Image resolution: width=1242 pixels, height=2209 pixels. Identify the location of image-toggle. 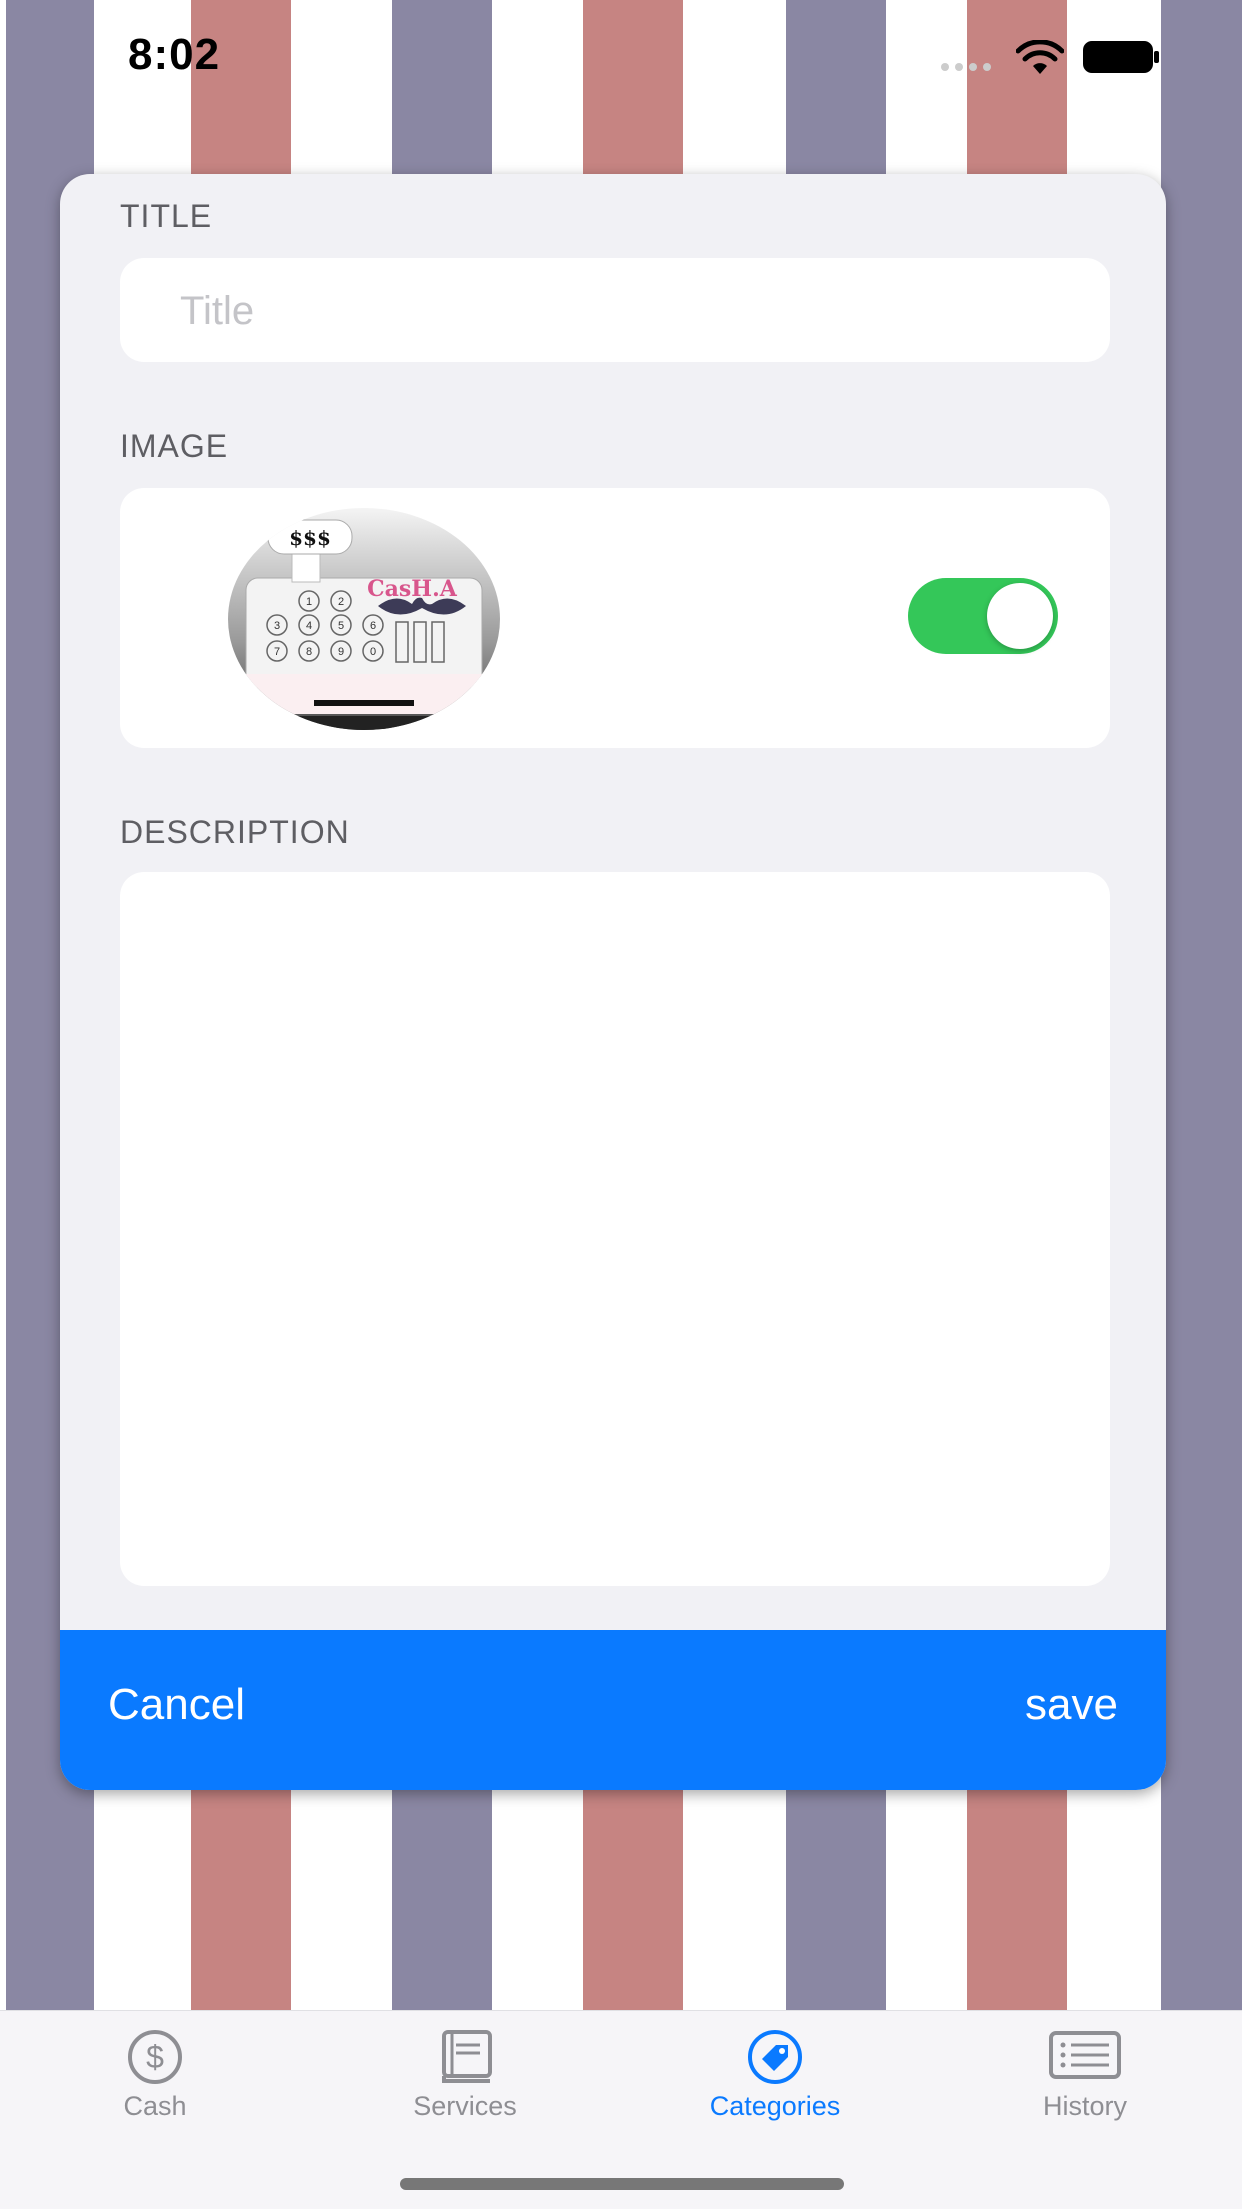
(983, 616).